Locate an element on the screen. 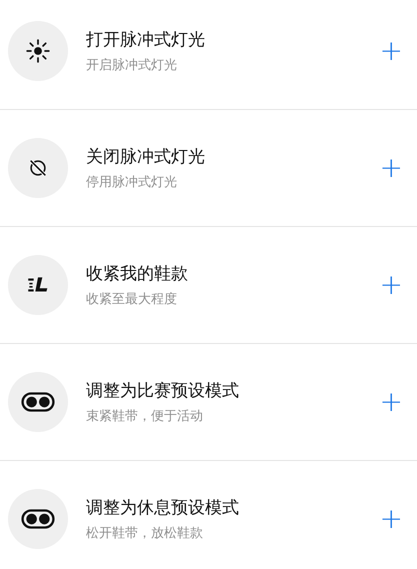 This screenshot has width=417, height=569. action-title: 收紧我的鞋款 is located at coordinates (137, 274).